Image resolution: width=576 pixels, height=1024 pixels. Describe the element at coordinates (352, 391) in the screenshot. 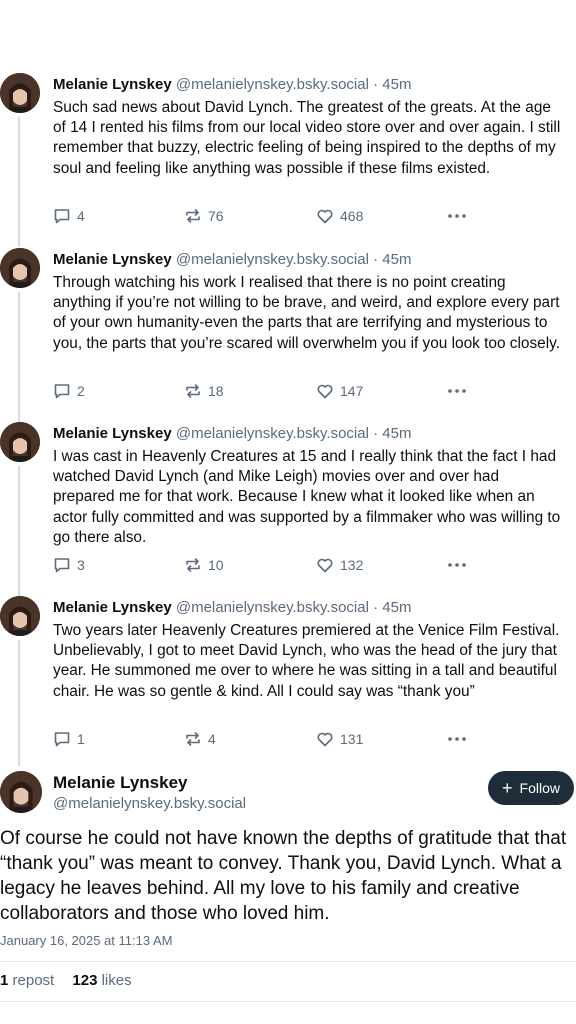

I see `like-count: 147` at that location.